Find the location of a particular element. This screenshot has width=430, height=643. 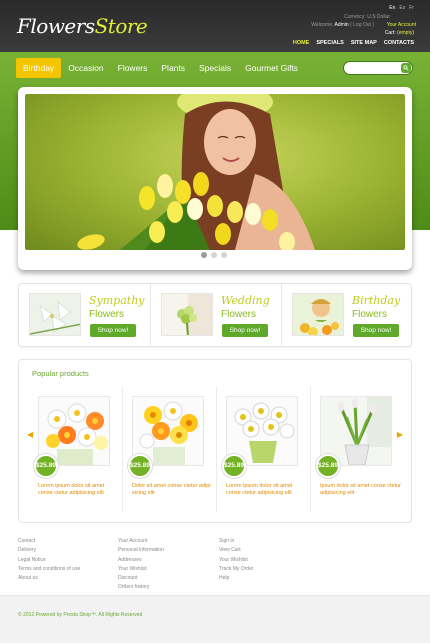

promo-image-birthday is located at coordinates (318, 314).